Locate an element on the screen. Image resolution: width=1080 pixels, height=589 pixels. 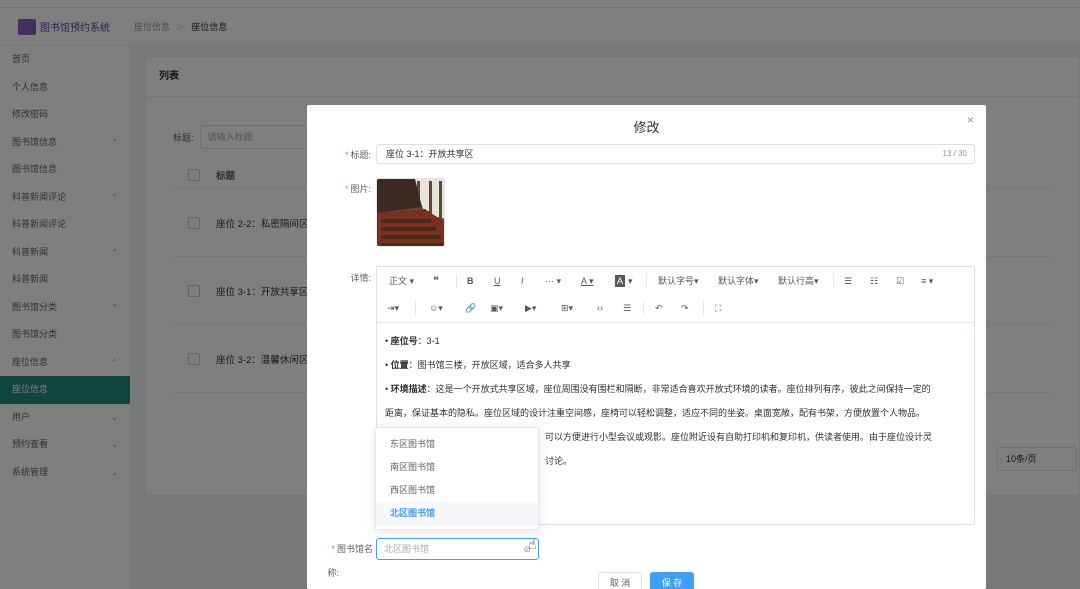
paragraph-style-button: 正文 ▾ is located at coordinates (401, 281).